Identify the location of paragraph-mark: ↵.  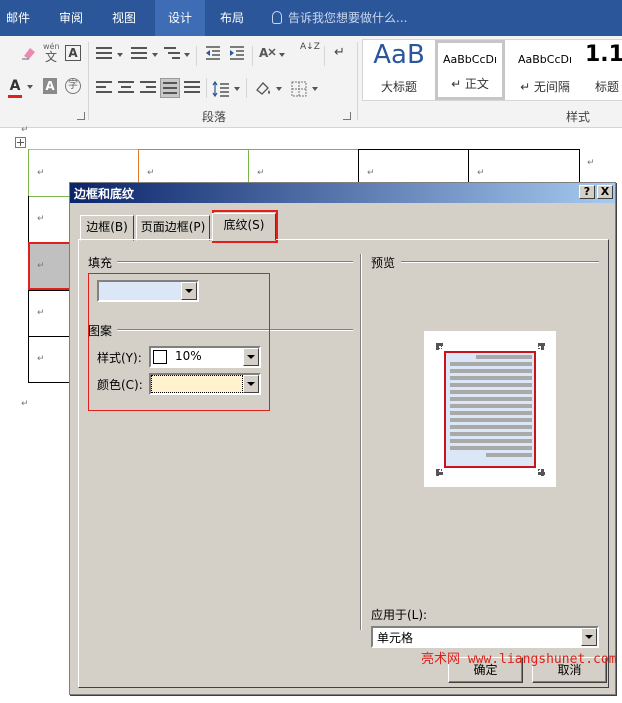
(25, 130).